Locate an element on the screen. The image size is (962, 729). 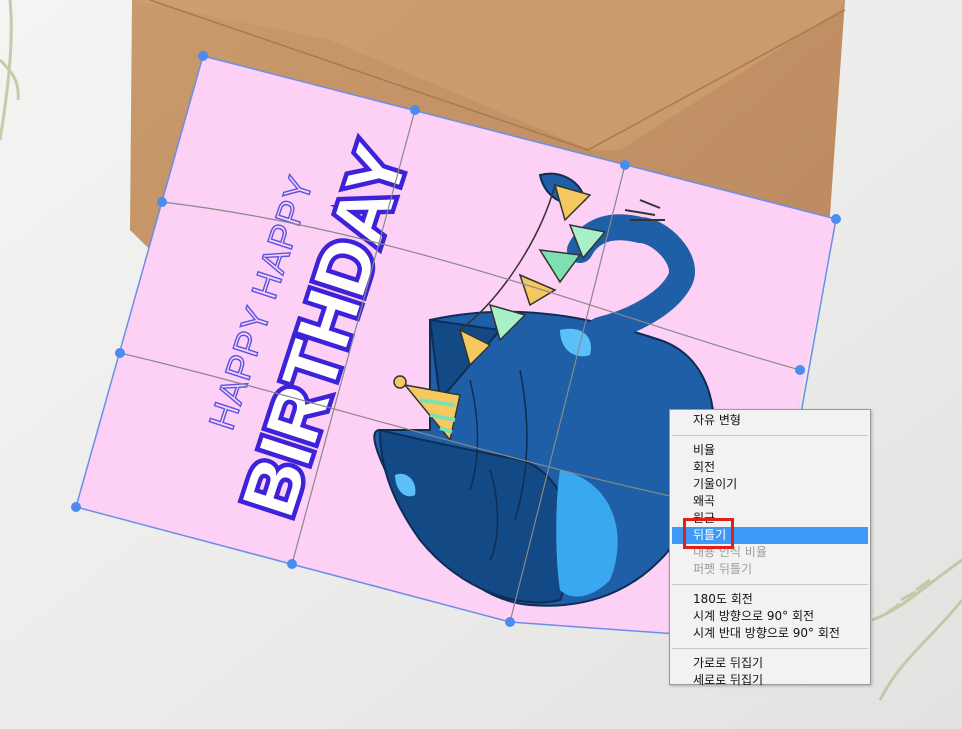
menu-item: 180도 회전 is located at coordinates (770, 599).